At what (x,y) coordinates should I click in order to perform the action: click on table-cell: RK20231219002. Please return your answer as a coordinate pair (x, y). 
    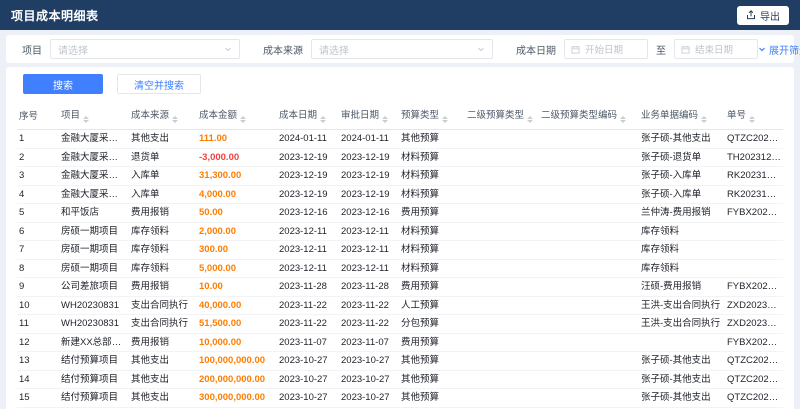
    Looking at the image, I should click on (754, 194).